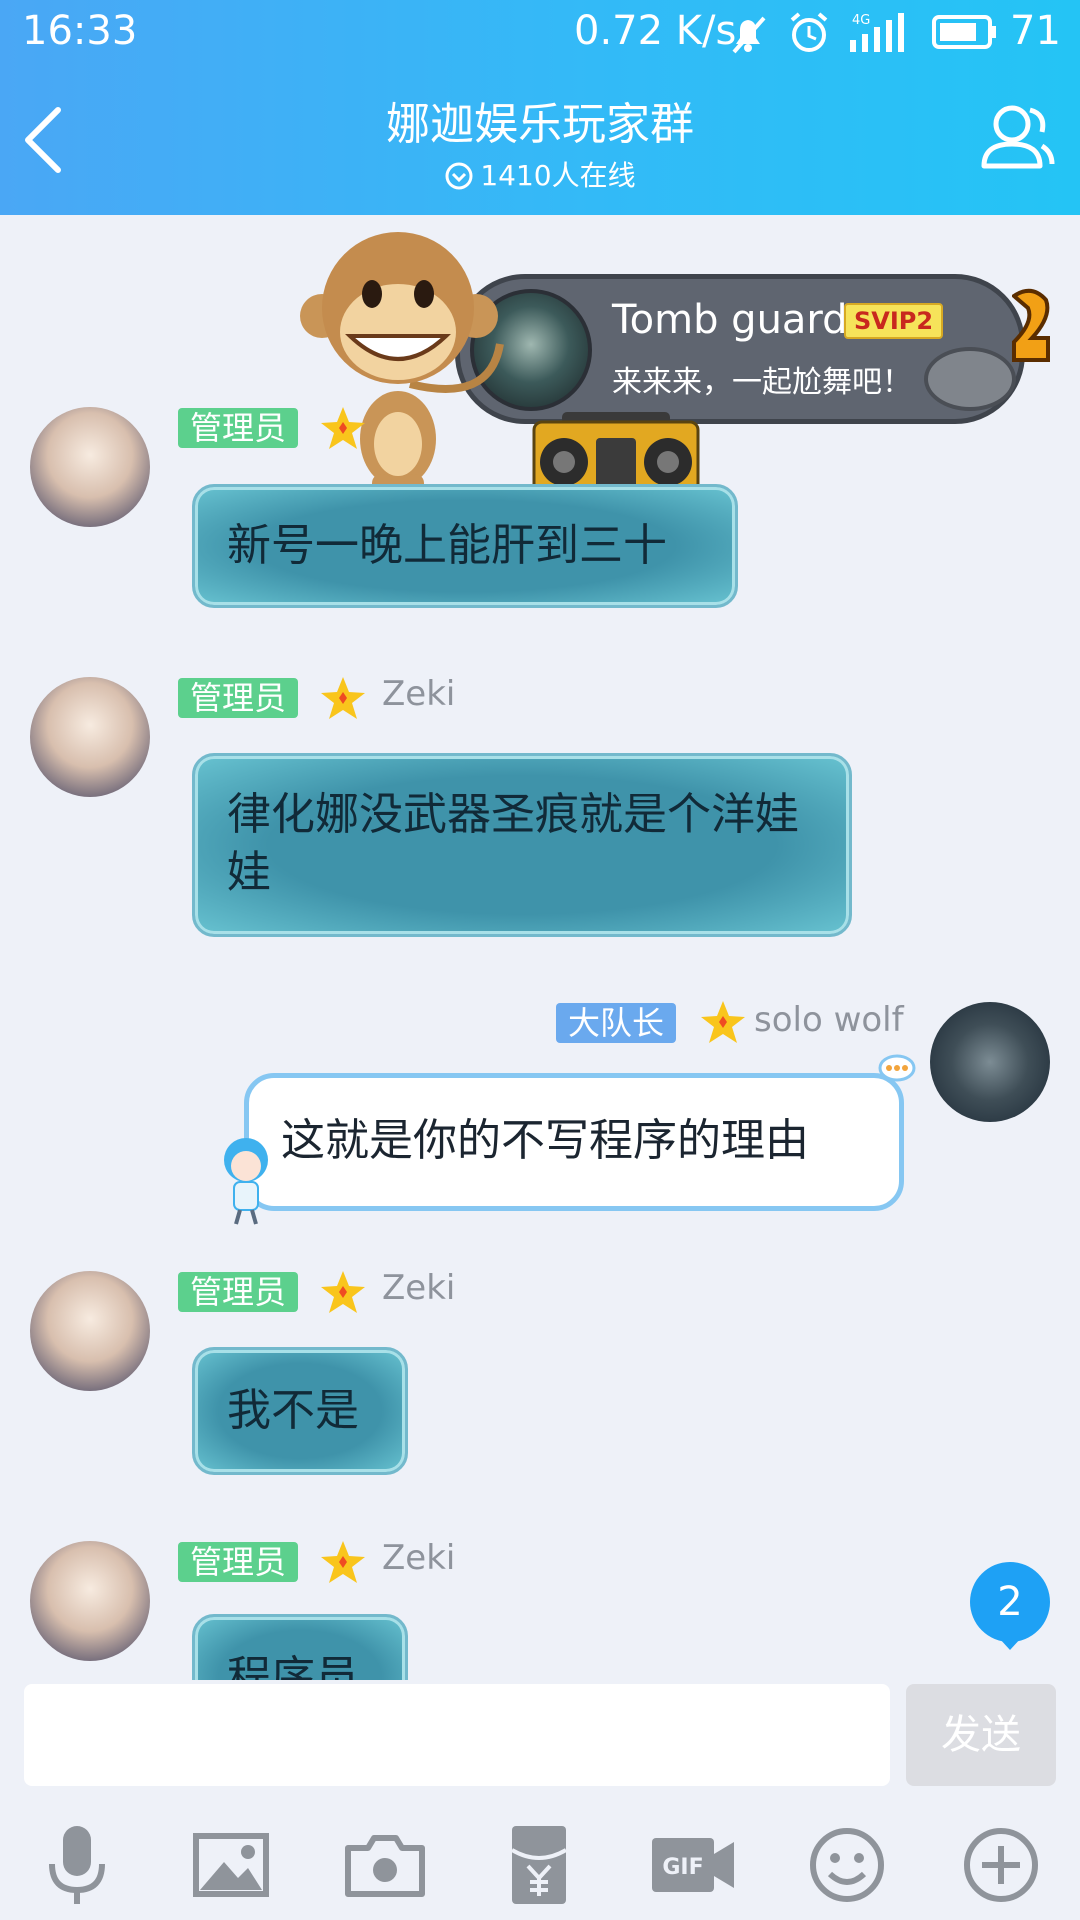  Describe the element at coordinates (1010, 1602) in the screenshot. I see `unread-count-badge: 2` at that location.